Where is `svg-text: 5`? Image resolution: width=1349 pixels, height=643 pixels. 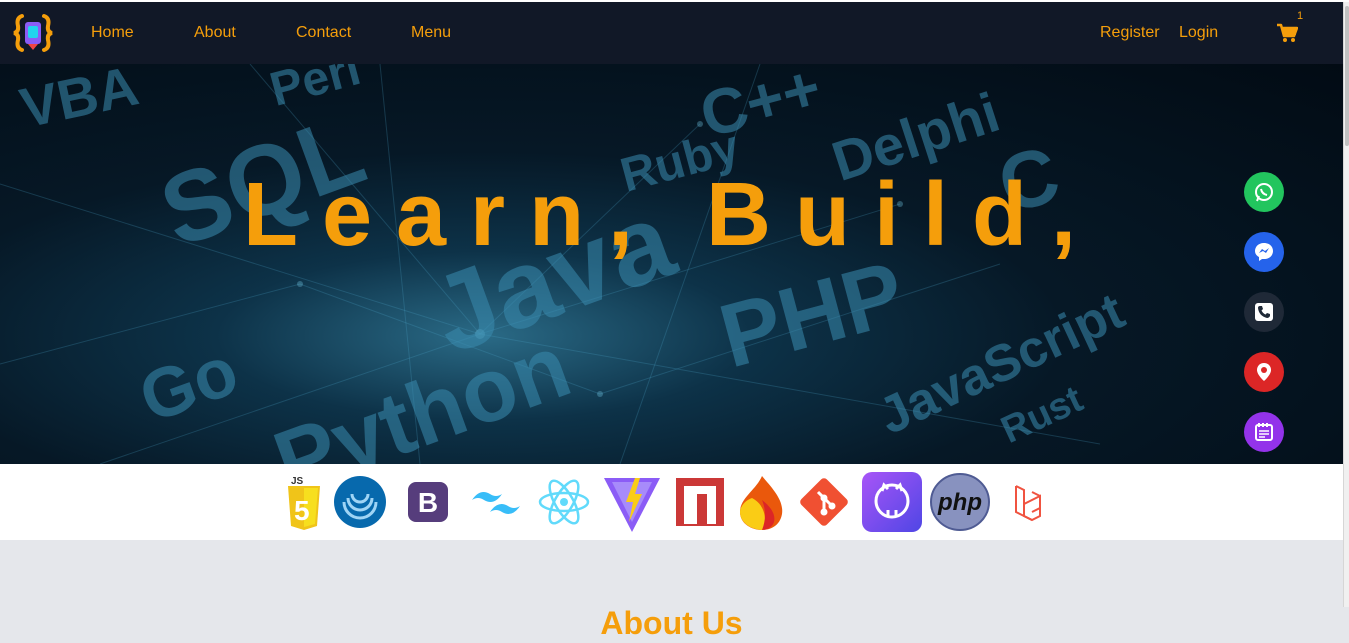 svg-text: 5 is located at coordinates (302, 510).